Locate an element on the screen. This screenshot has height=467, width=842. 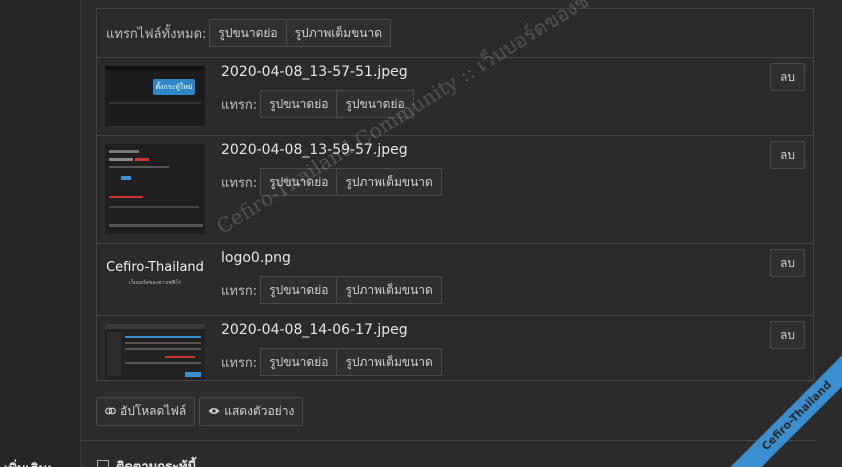
preview-label: แสดงตัวอย่าง is located at coordinates (259, 411).